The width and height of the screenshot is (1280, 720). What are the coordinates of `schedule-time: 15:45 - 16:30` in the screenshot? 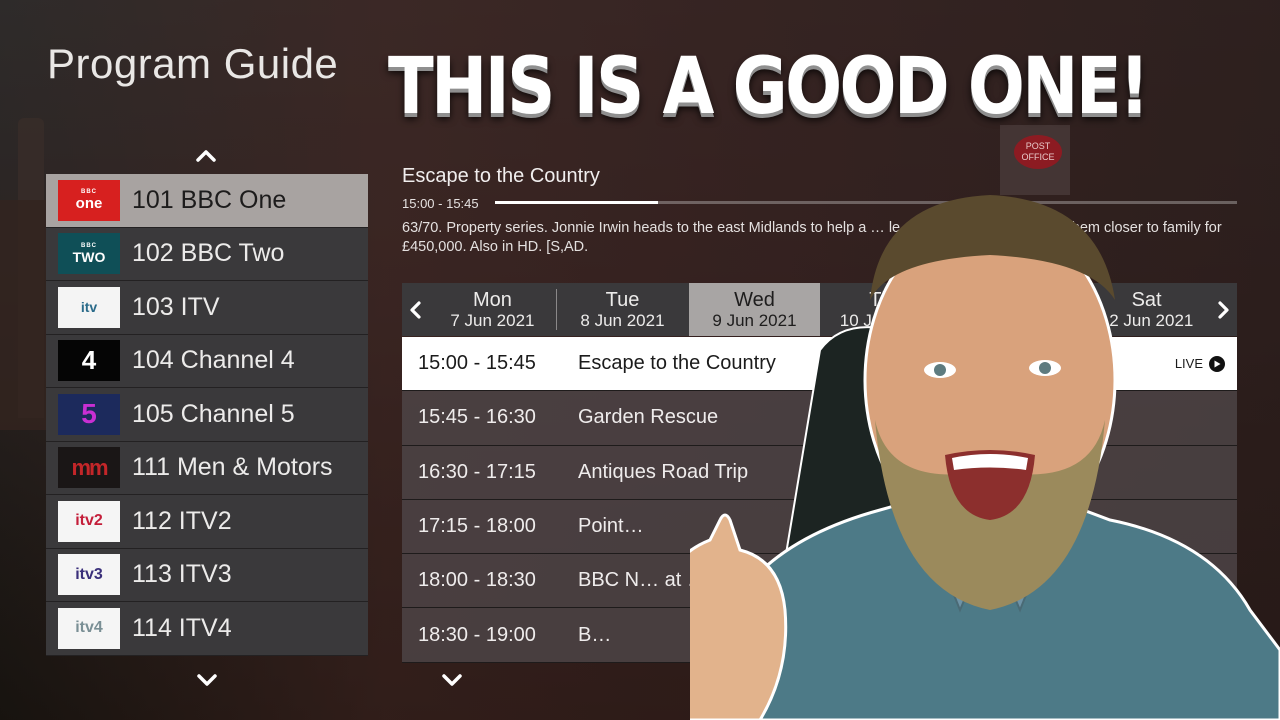 It's located at (477, 417).